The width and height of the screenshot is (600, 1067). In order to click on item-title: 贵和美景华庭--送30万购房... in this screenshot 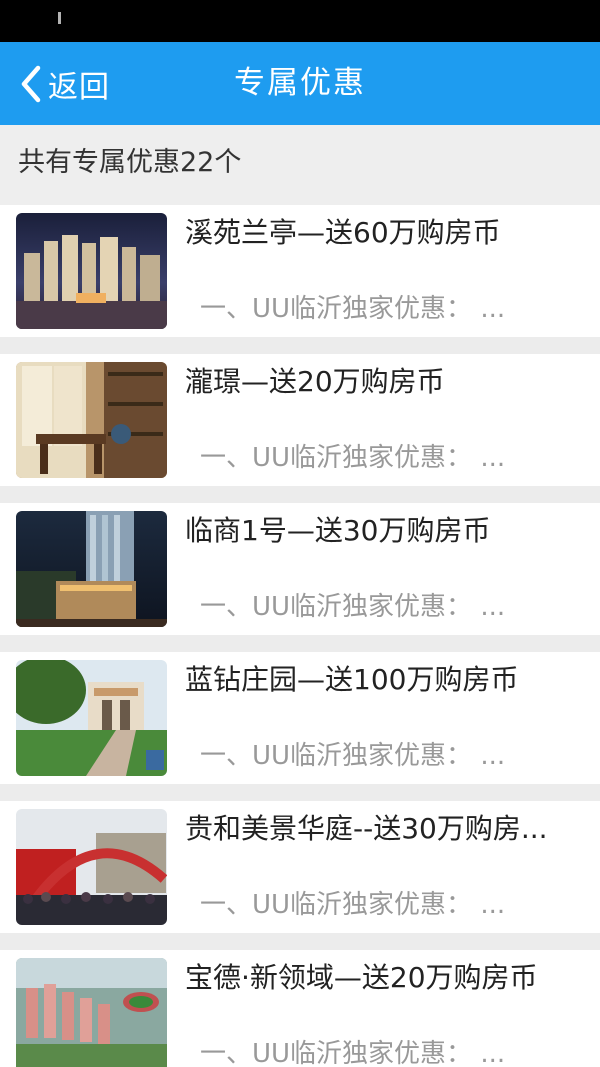, I will do `click(366, 828)`.